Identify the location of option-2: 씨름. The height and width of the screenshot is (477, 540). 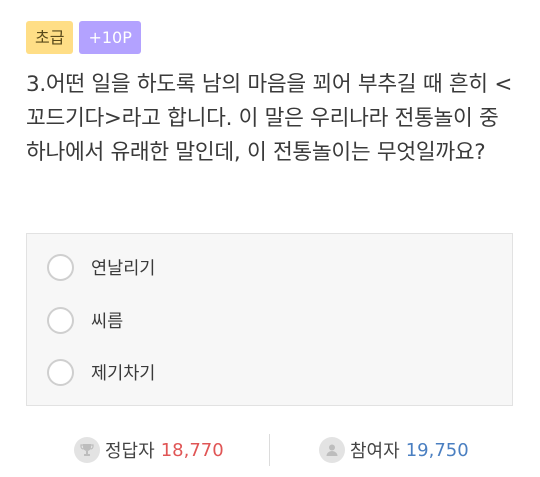
(85, 320).